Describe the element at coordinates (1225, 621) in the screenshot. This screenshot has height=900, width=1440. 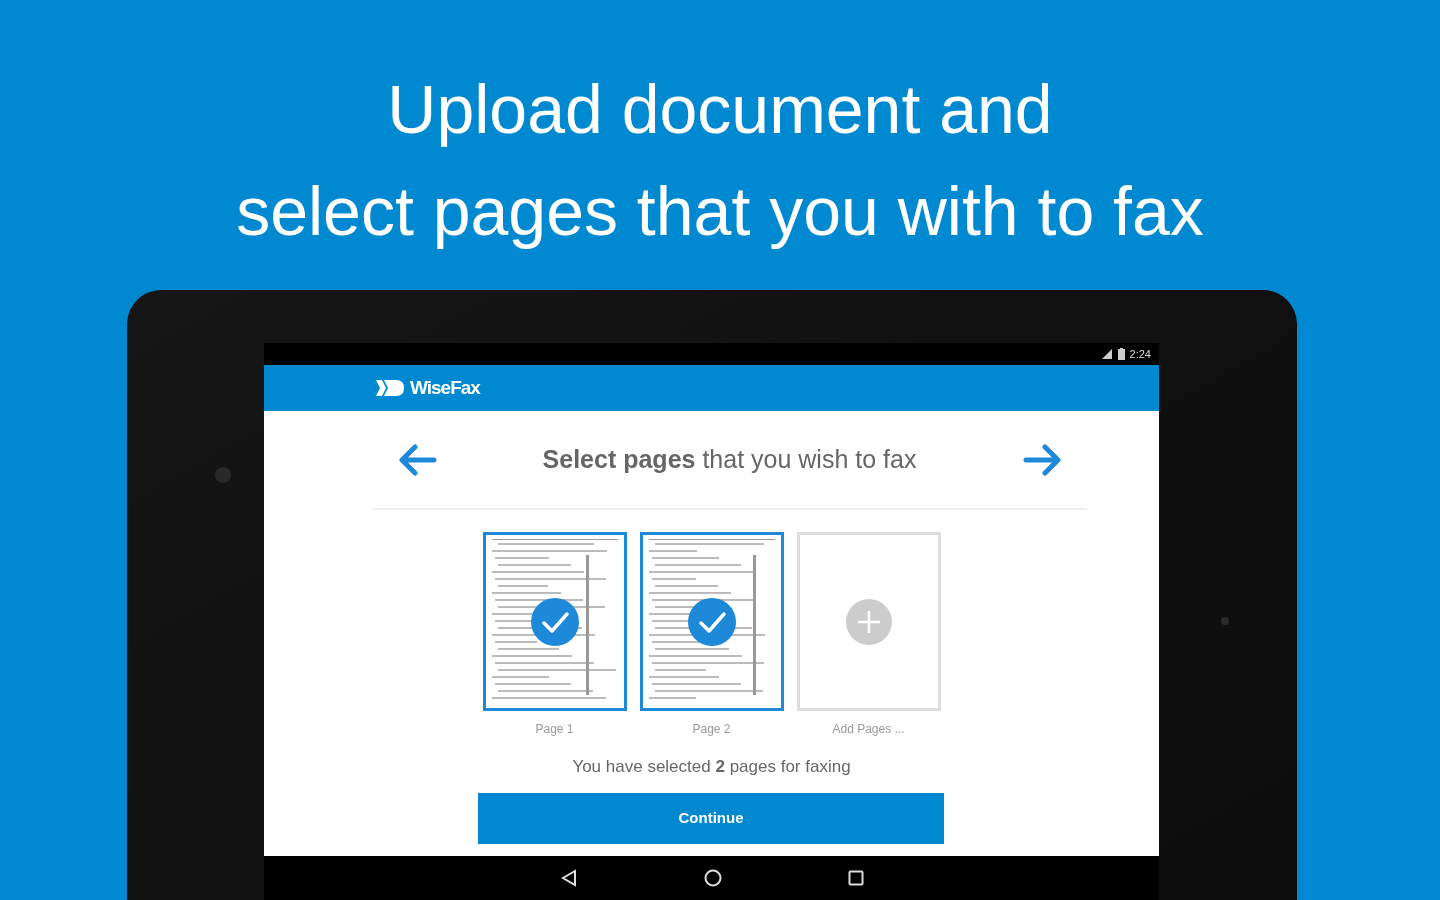
I see `sensor-icon` at that location.